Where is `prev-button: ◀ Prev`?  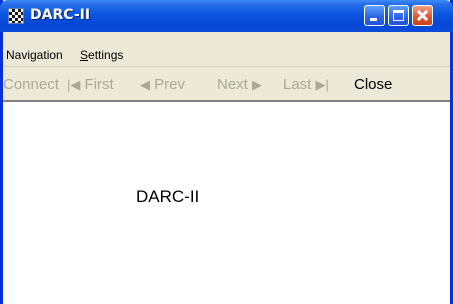
prev-button: ◀ Prev is located at coordinates (162, 84).